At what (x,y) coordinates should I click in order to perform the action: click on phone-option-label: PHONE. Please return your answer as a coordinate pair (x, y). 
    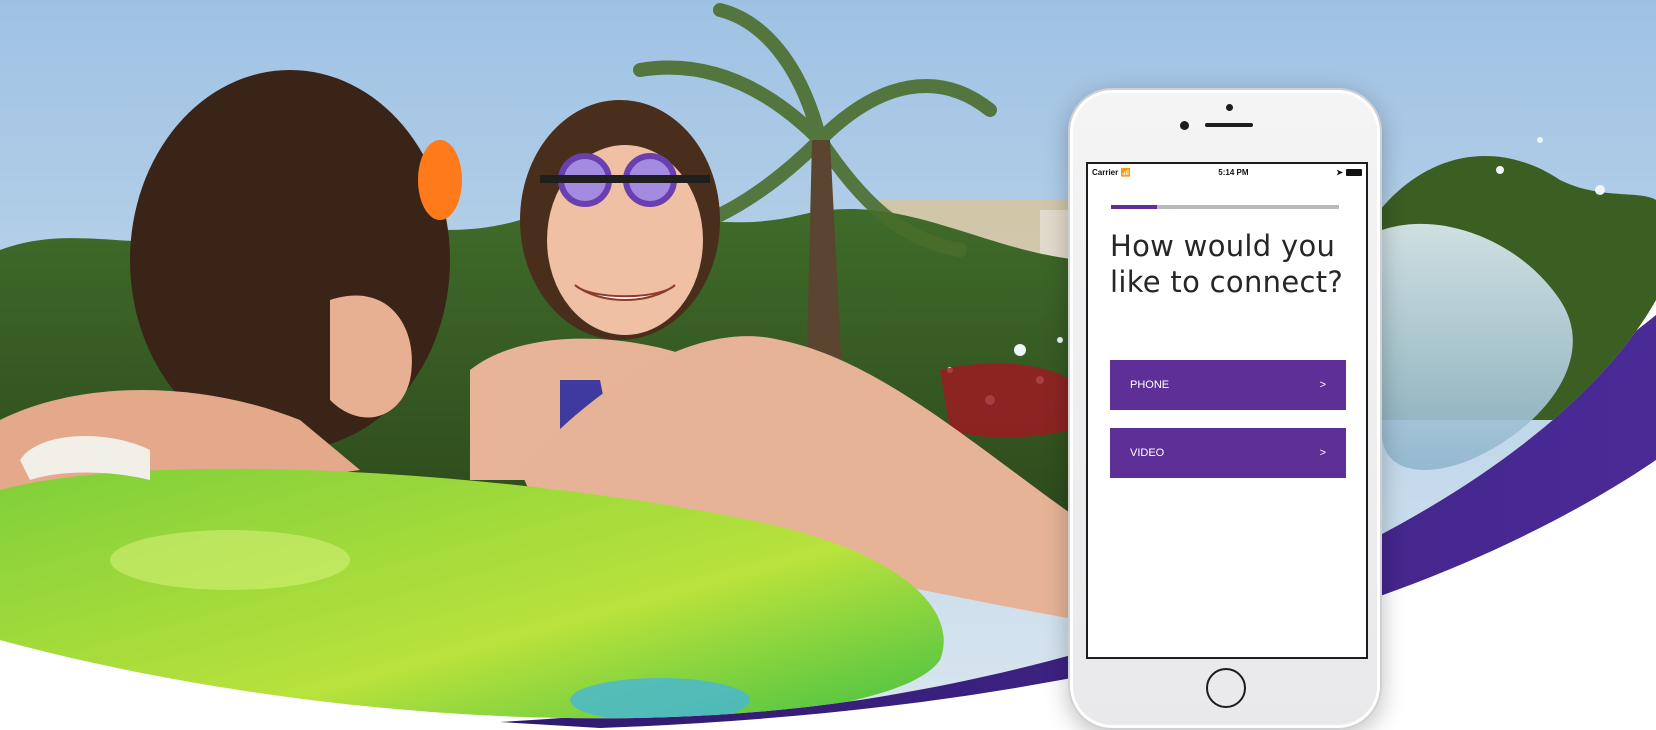
    Looking at the image, I should click on (1150, 385).